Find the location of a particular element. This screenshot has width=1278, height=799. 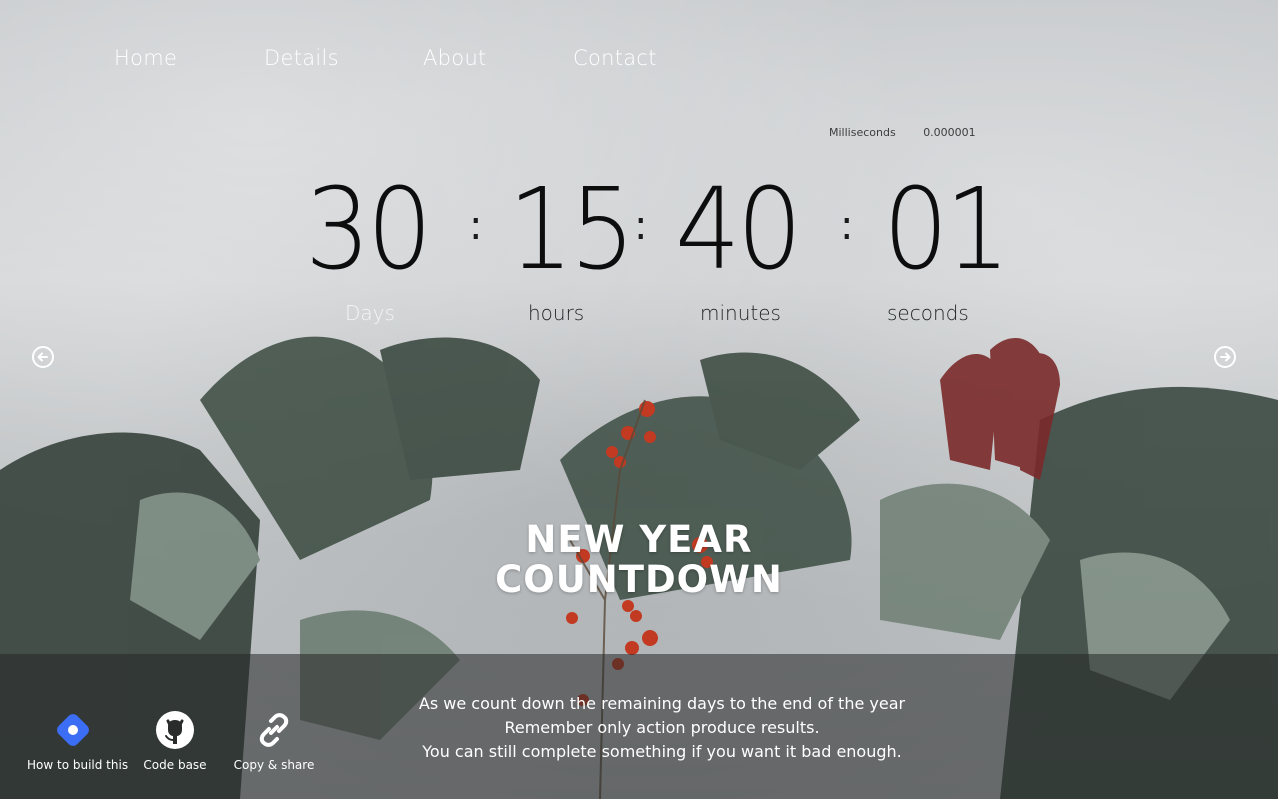

days-label: Days is located at coordinates (370, 313).